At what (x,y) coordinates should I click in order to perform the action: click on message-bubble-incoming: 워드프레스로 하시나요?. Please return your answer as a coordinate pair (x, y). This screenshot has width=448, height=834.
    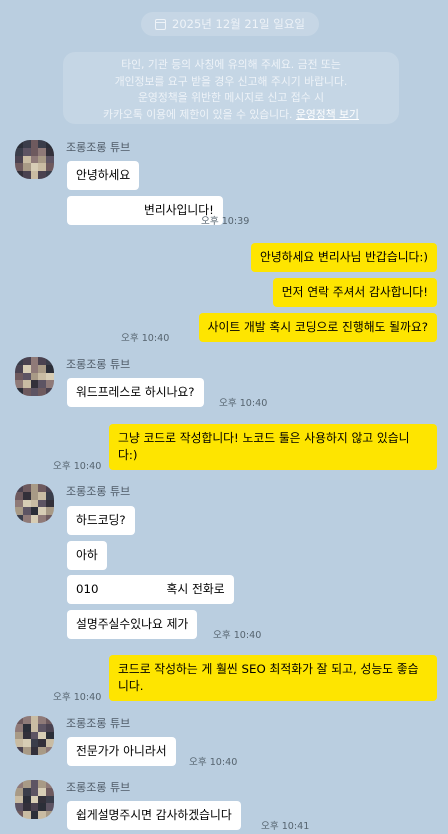
    Looking at the image, I should click on (135, 392).